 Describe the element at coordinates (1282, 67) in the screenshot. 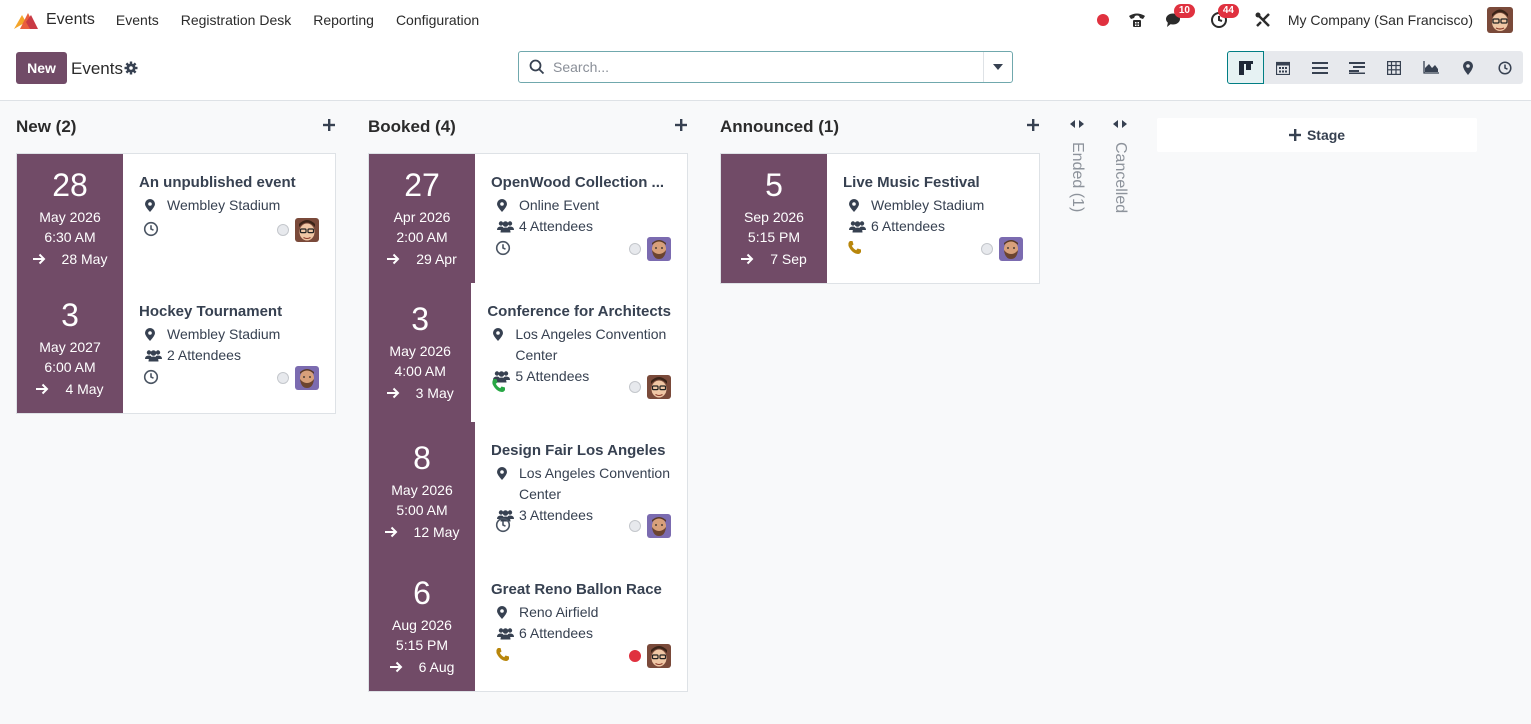

I see `view-calendar-button` at that location.